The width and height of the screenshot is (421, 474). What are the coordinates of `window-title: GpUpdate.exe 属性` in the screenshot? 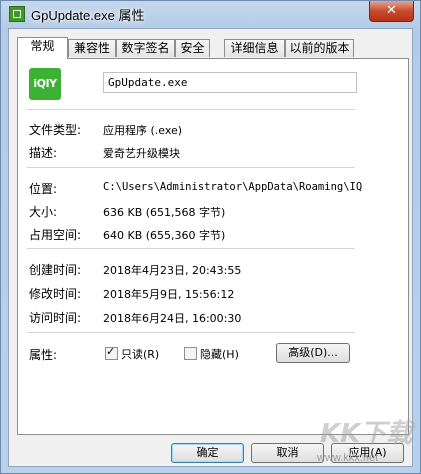 It's located at (88, 15).